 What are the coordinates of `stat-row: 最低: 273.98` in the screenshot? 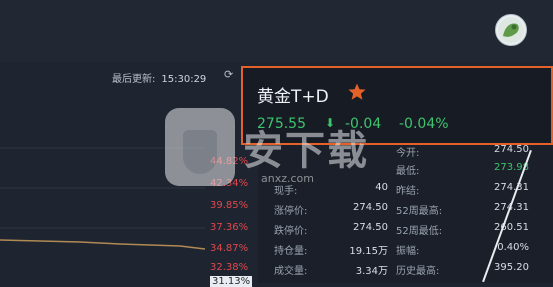 It's located at (405, 169).